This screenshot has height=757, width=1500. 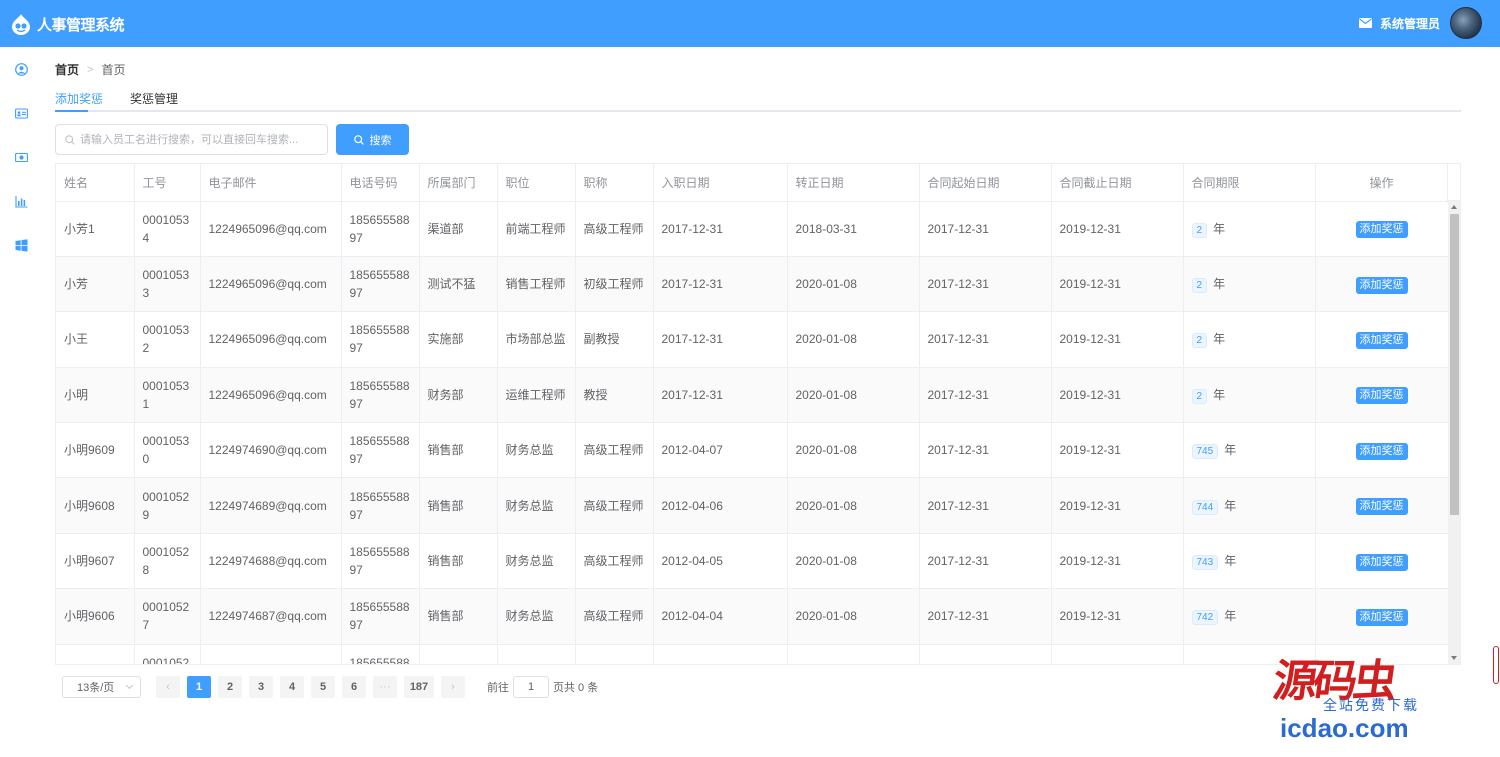 I want to click on cell-id: 00010534, so click(x=167, y=229).